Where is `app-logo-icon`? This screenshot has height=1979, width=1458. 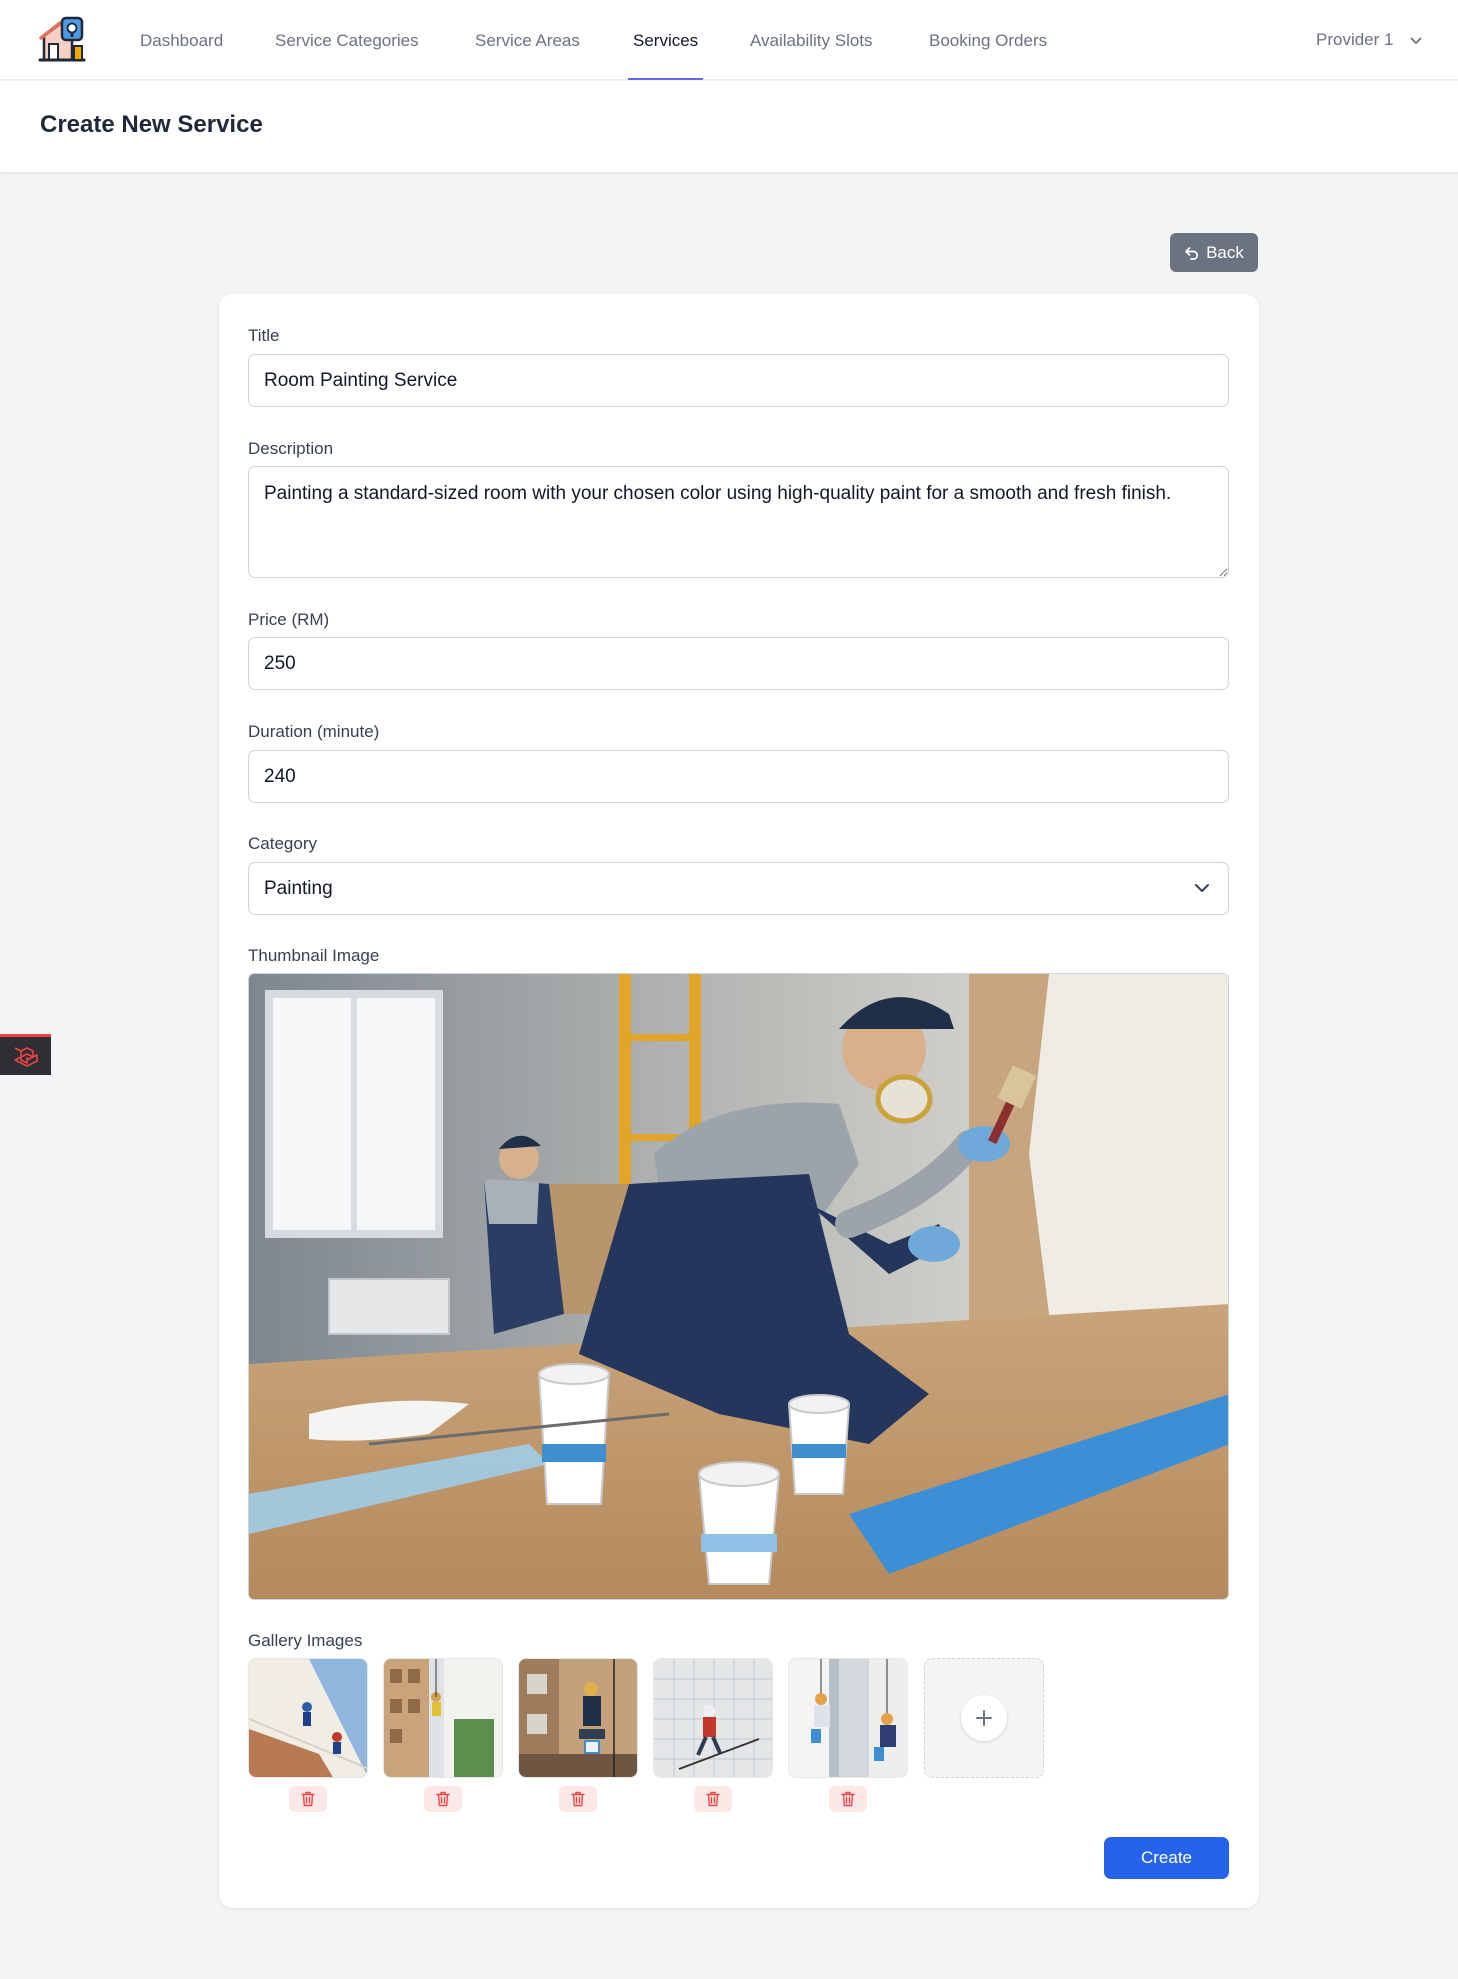
app-logo-icon is located at coordinates (62, 40).